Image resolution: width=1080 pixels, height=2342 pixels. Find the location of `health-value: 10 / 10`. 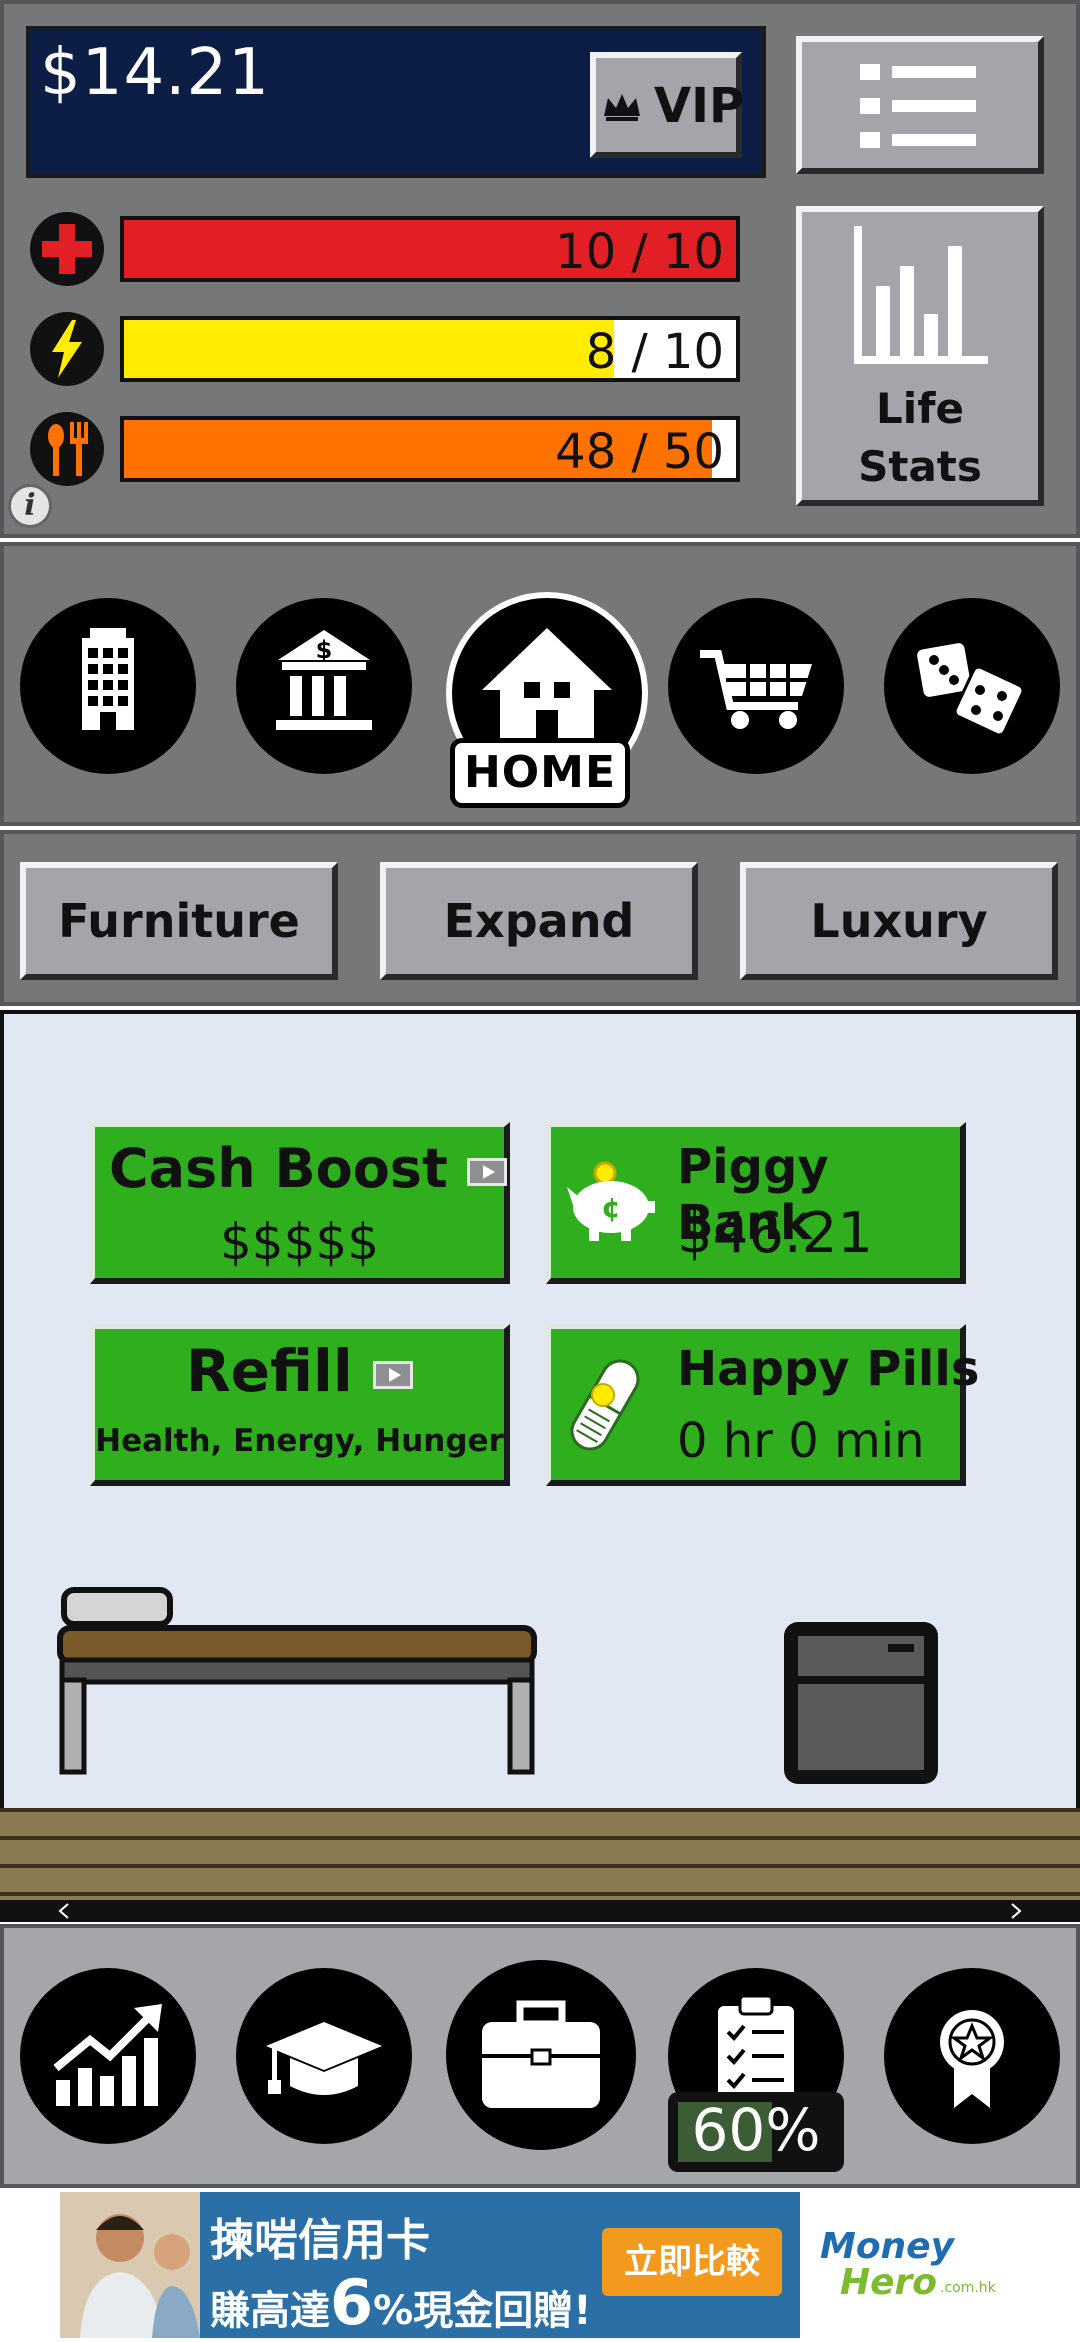

health-value: 10 / 10 is located at coordinates (639, 252).